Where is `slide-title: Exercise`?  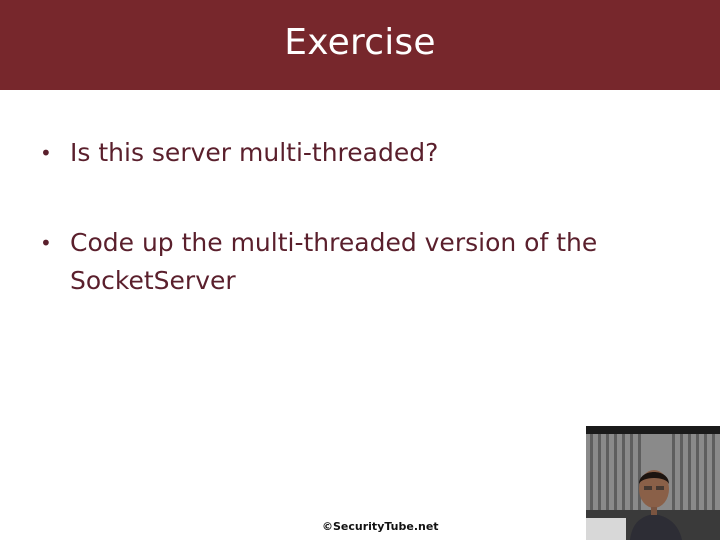
slide-title: Exercise is located at coordinates (360, 42).